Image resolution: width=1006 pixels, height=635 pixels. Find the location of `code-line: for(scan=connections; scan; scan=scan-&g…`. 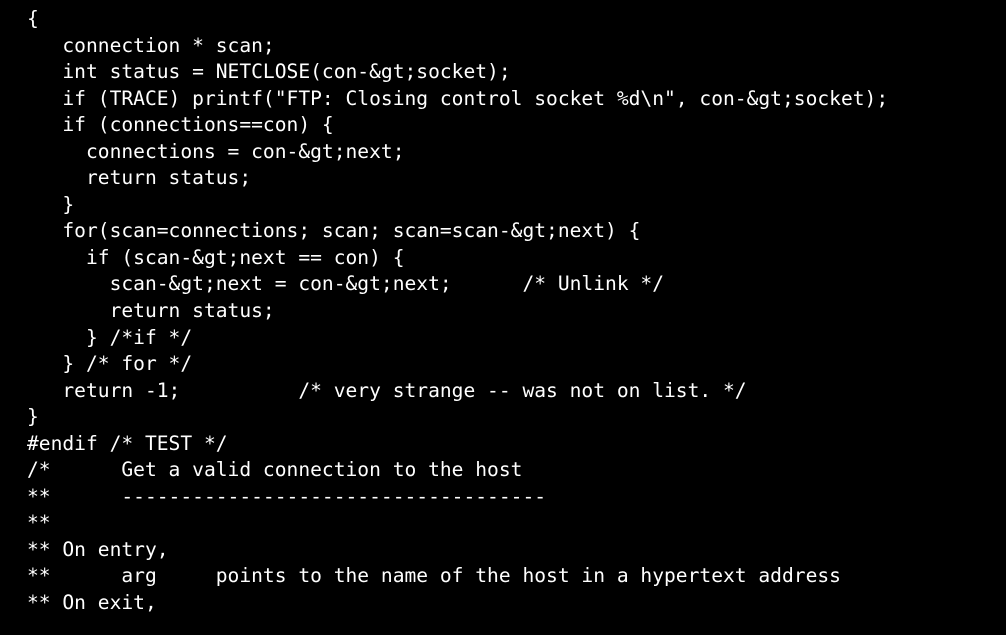

code-line: for(scan=connections; scan; scan=scan-&g… is located at coordinates (334, 231).